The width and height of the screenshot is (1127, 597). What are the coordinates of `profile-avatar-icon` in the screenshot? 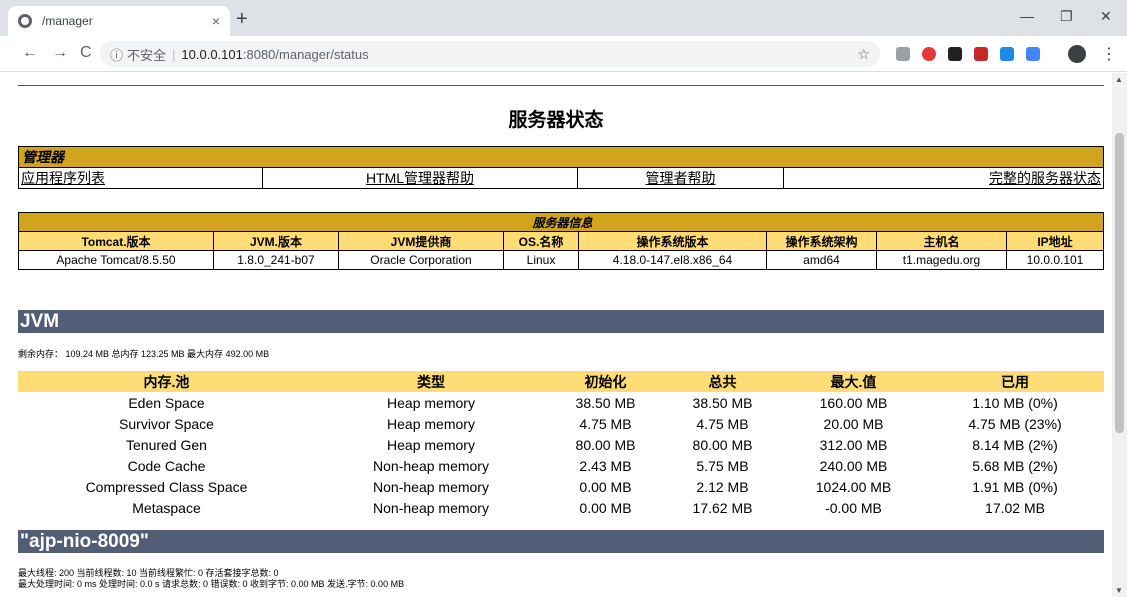 It's located at (1077, 54).